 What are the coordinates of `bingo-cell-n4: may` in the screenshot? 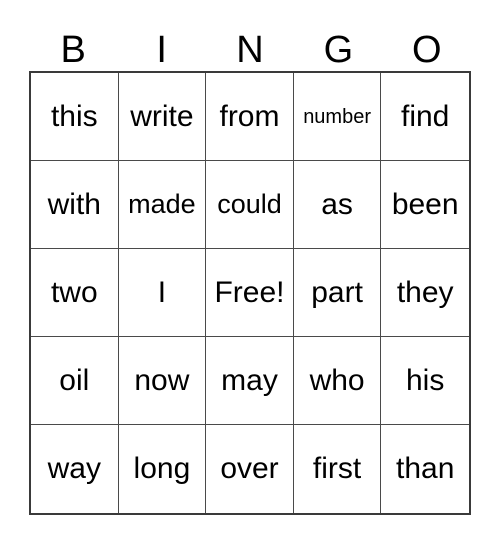 It's located at (250, 381).